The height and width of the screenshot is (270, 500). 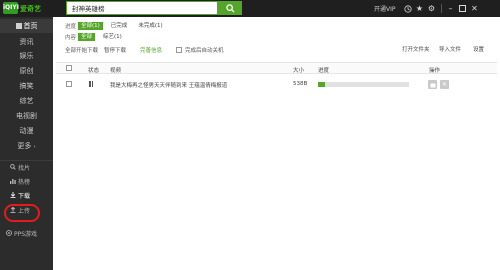 I want to click on history-icon, so click(x=408, y=8).